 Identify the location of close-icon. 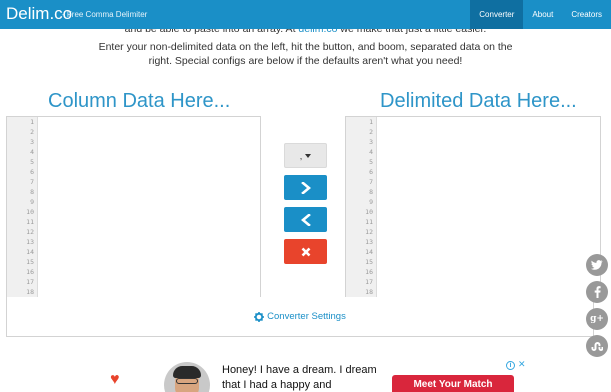
(306, 252).